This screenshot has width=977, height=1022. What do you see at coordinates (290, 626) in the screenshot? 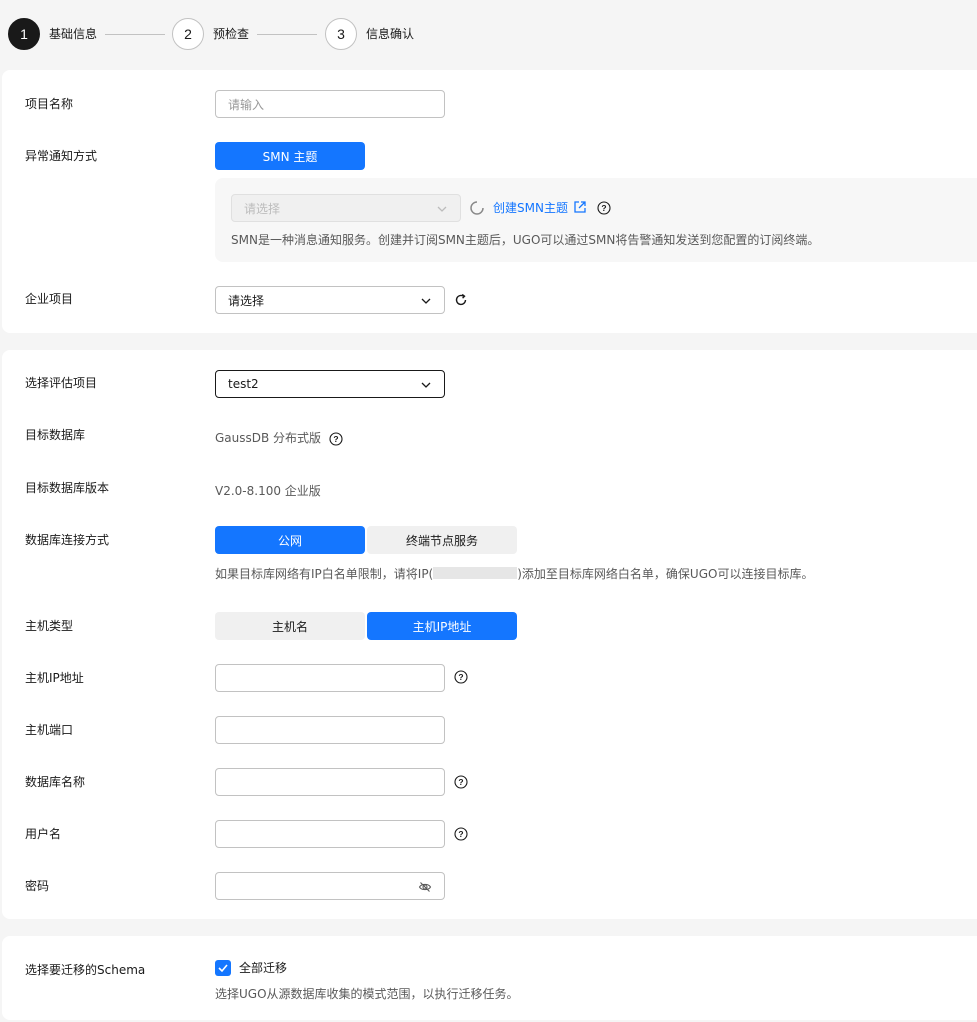
I see `host-name-button: 主机名` at bounding box center [290, 626].